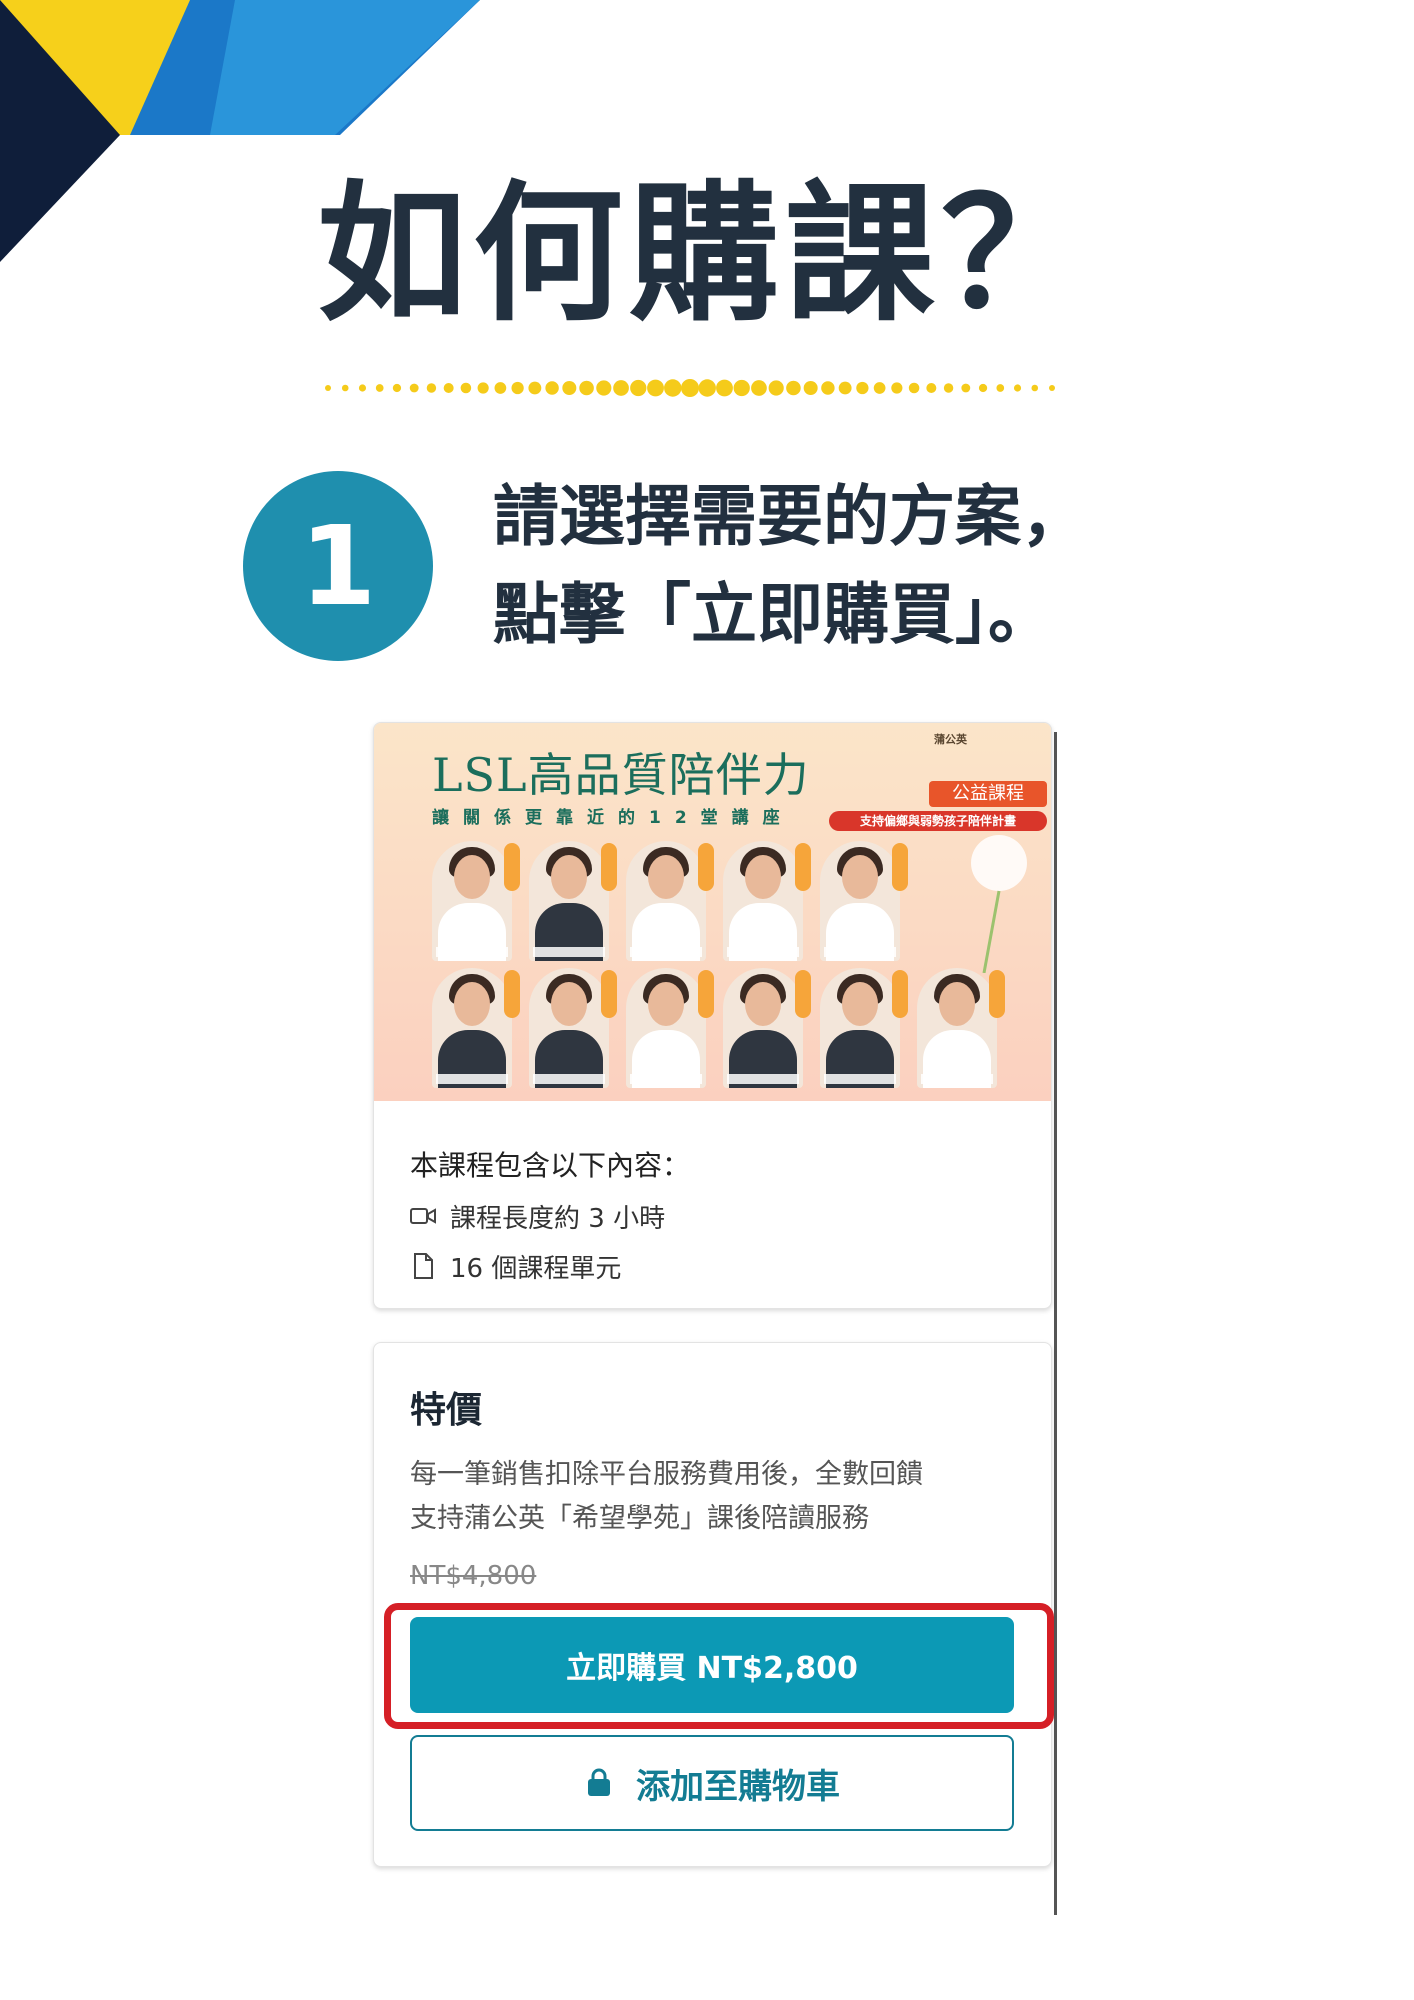 This screenshot has height=2000, width=1414. What do you see at coordinates (423, 1266) in the screenshot?
I see `document-icon` at bounding box center [423, 1266].